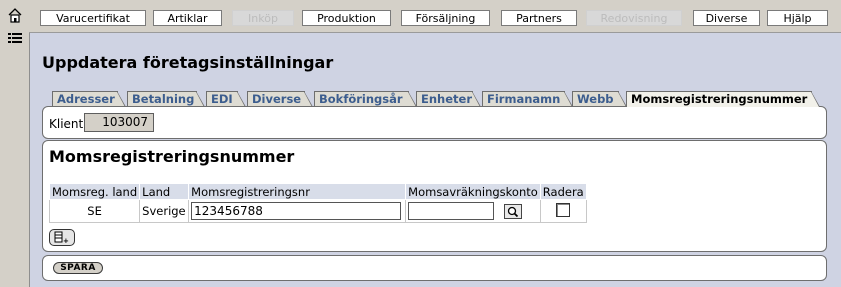 The image size is (841, 287). I want to click on col-radera: Radera, so click(563, 191).